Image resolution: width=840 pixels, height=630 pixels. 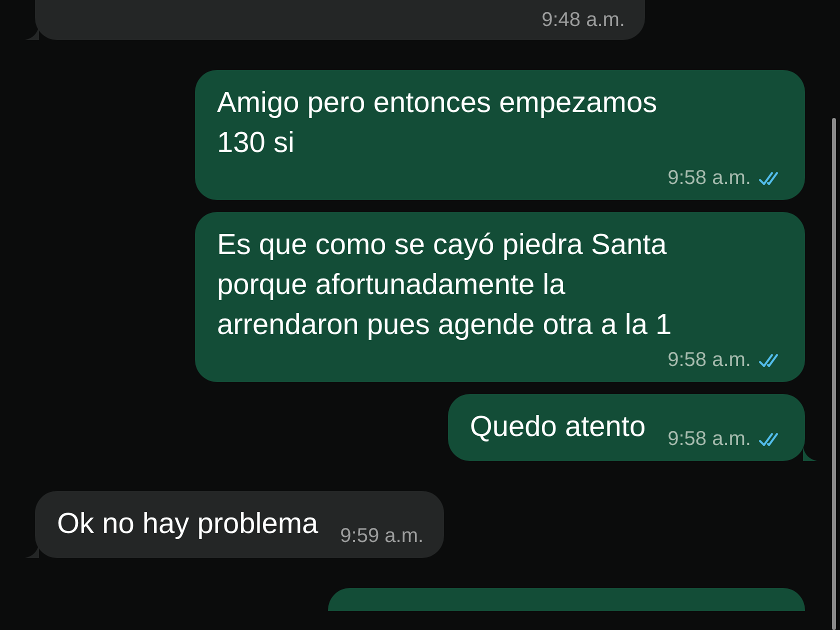 What do you see at coordinates (437, 123) in the screenshot?
I see `message-text: Amigo pero entonces empezamos 130 si` at bounding box center [437, 123].